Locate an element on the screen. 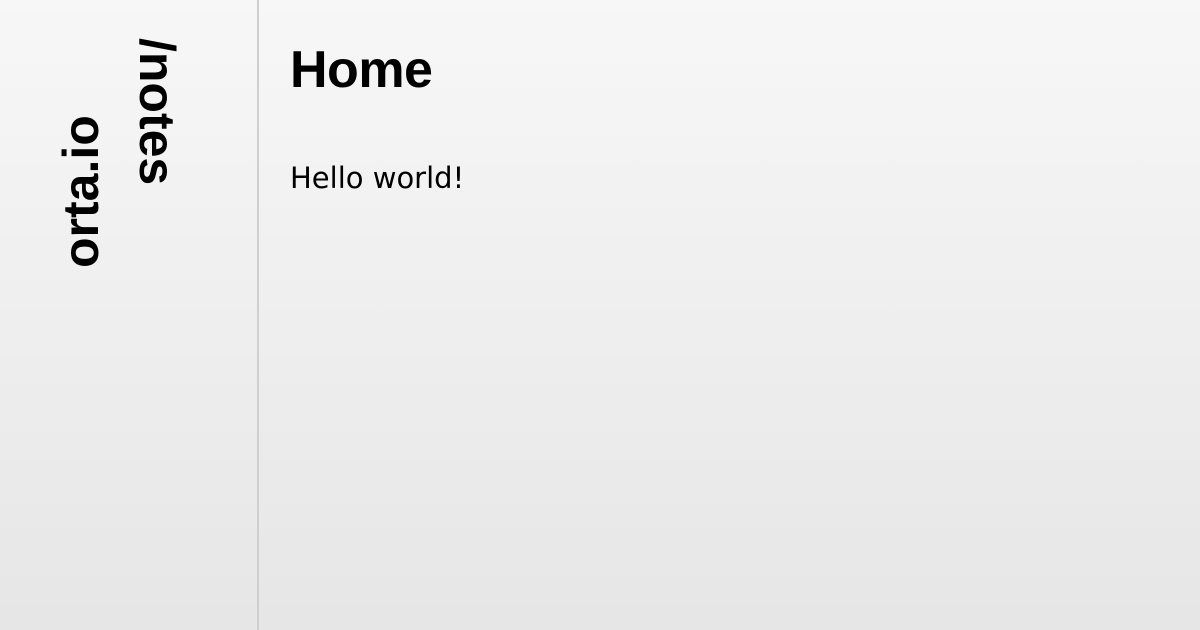 This screenshot has width=1200, height=630. page-body-text: Hello world! is located at coordinates (377, 178).